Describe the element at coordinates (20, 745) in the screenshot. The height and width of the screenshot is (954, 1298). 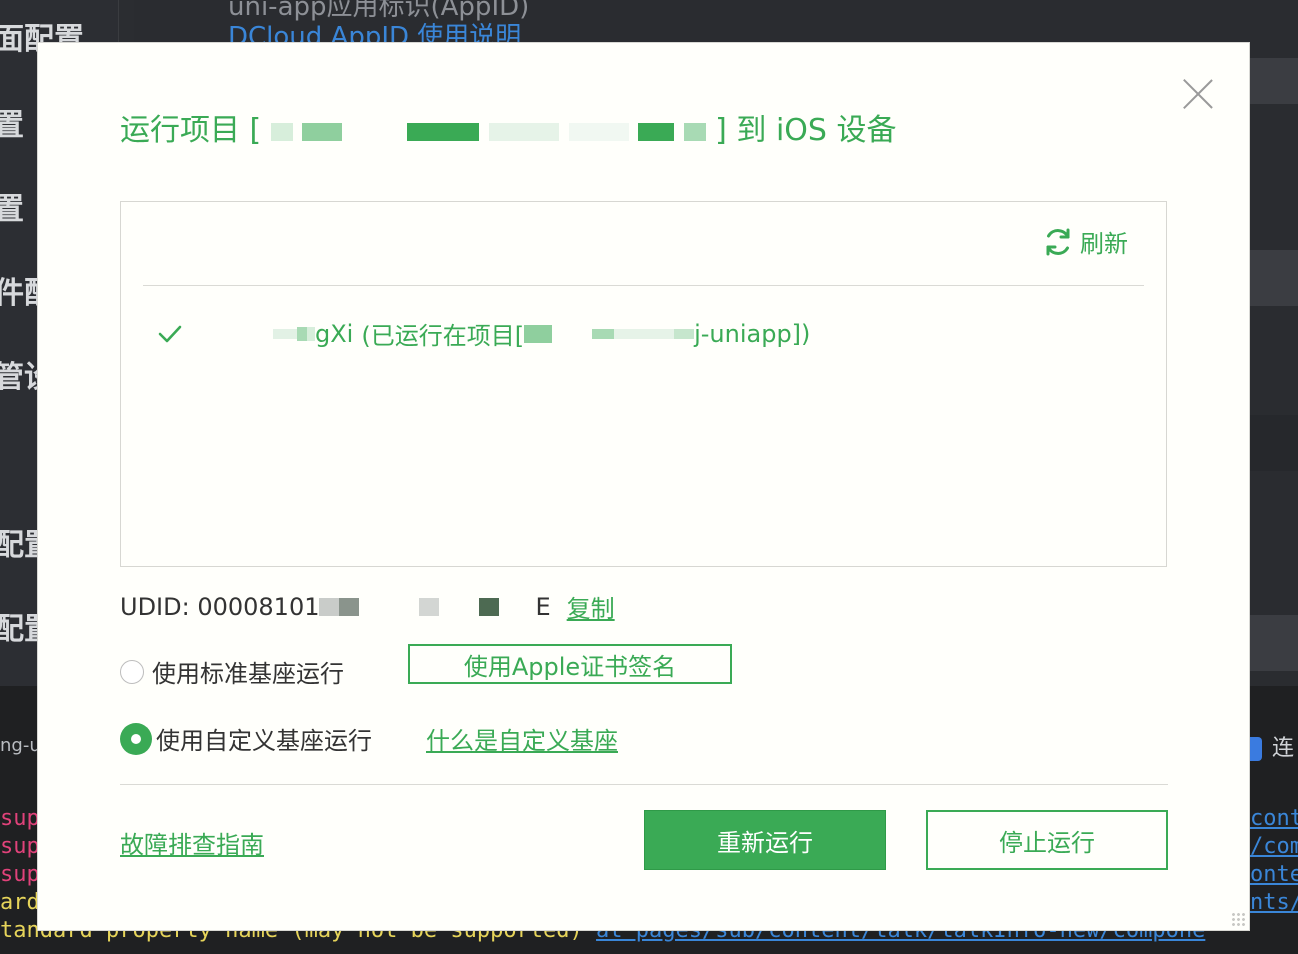
I see `console-tab: ng-u` at that location.